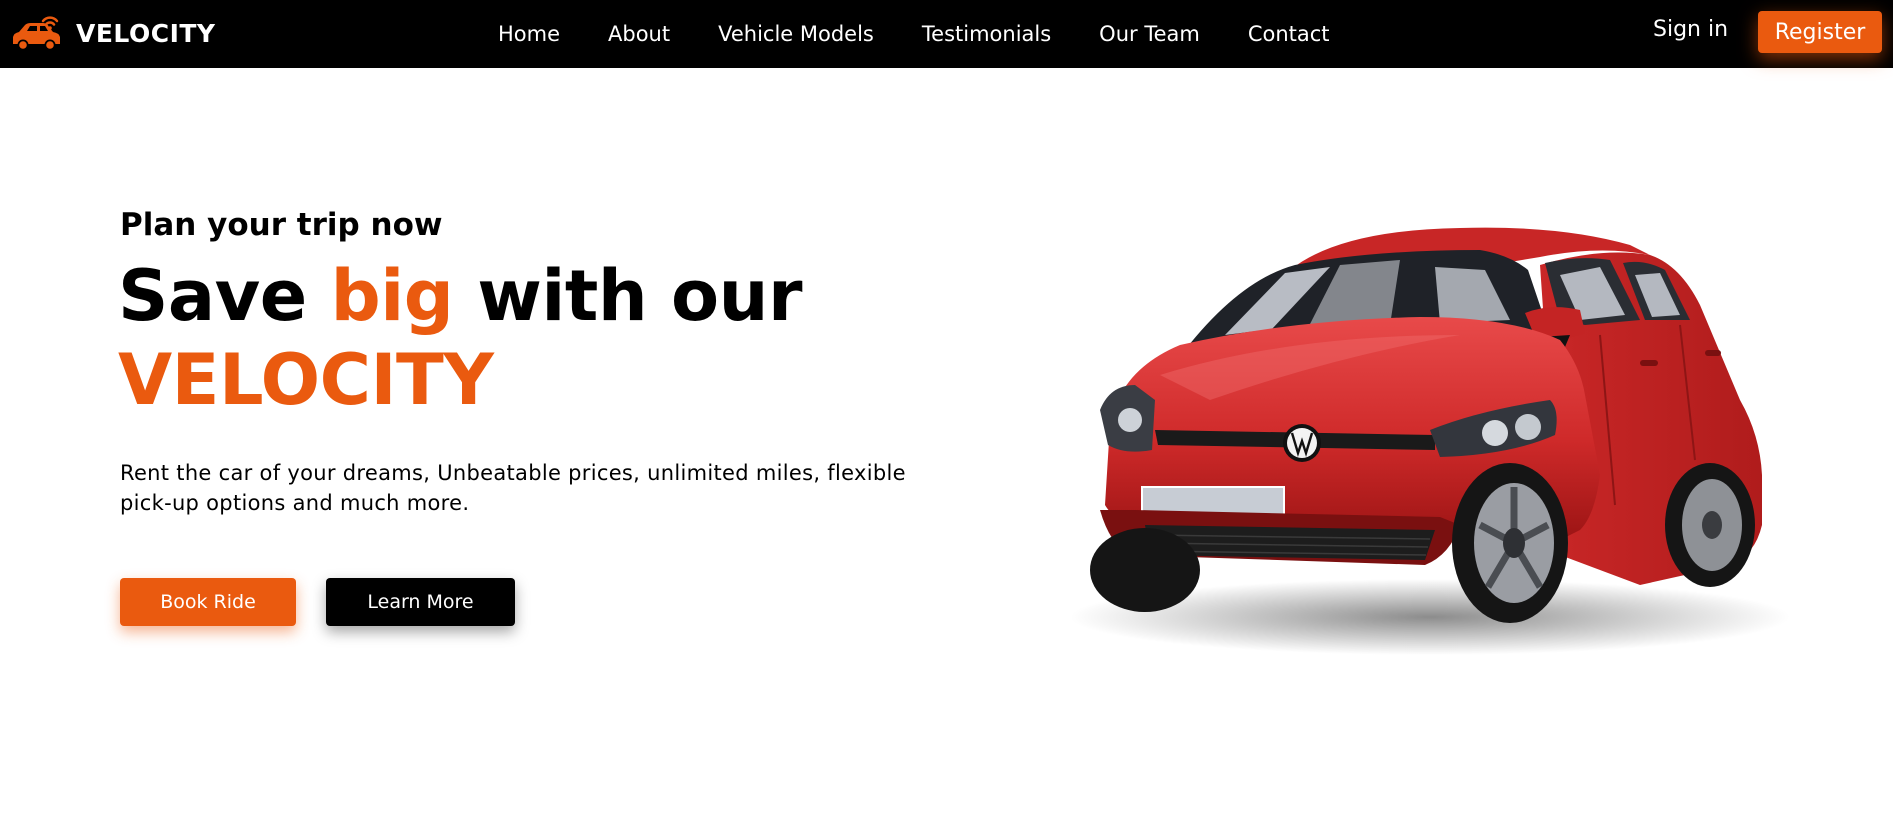 The height and width of the screenshot is (820, 1893). What do you see at coordinates (986, 34) in the screenshot?
I see `nav-link-testimonials: Testimonials` at bounding box center [986, 34].